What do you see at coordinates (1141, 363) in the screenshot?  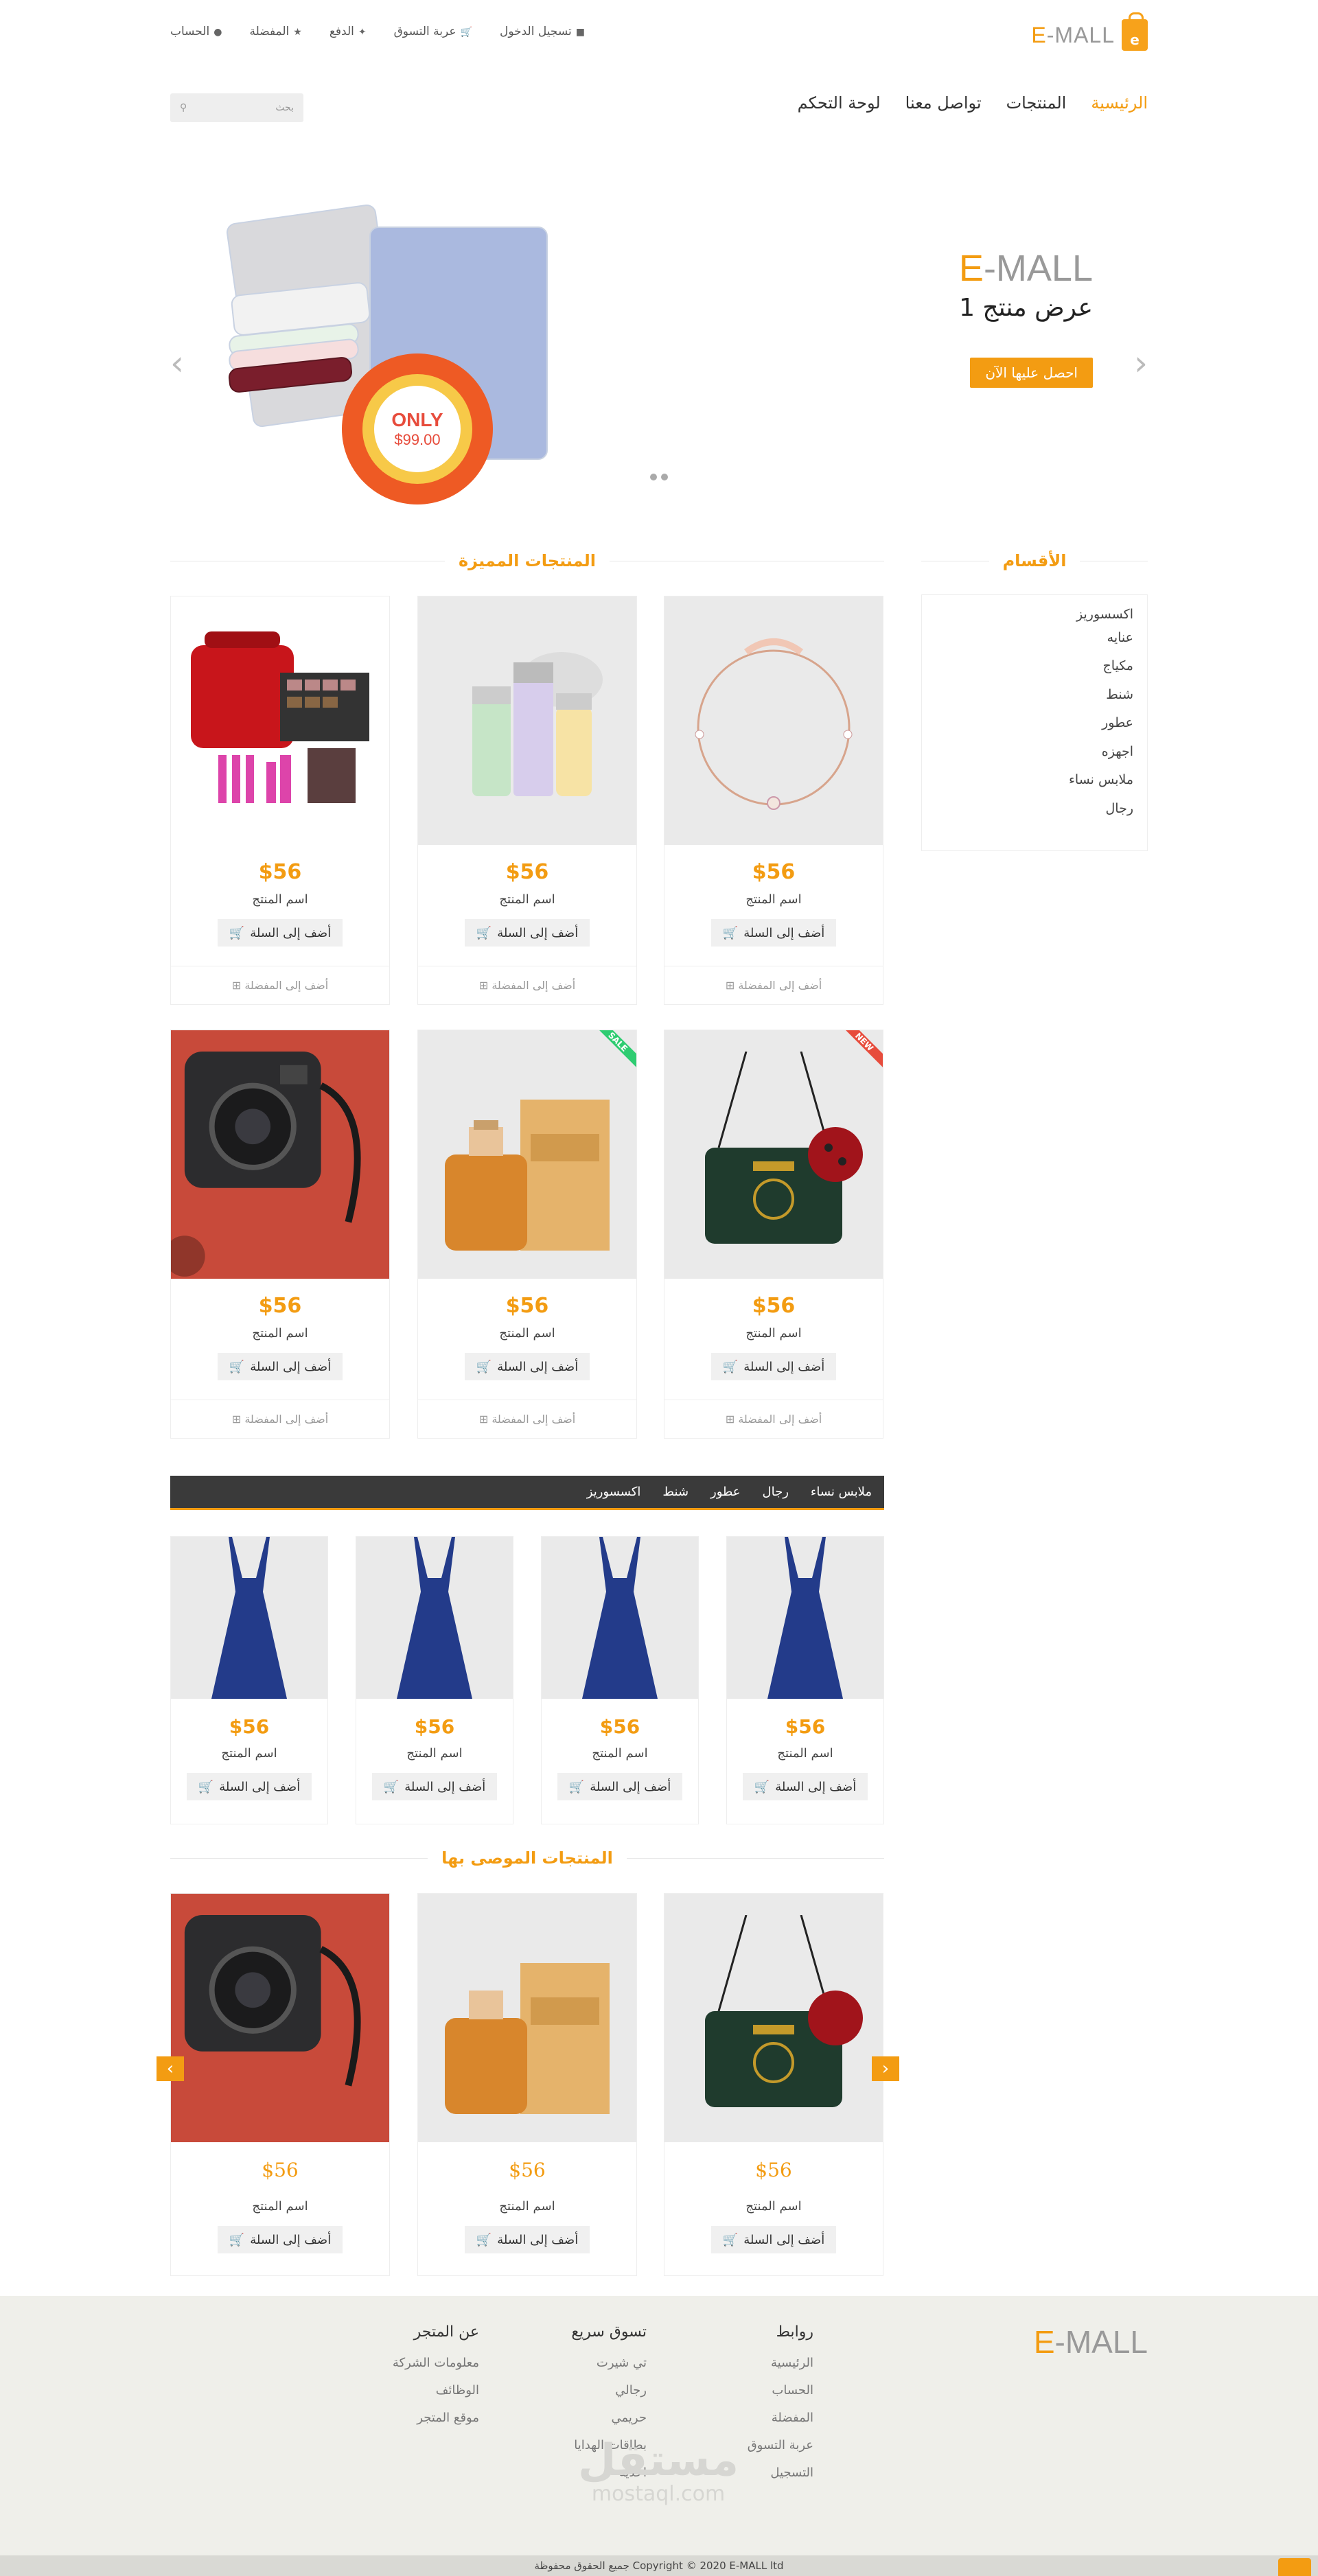 I see `slider-next-arrow: ›` at bounding box center [1141, 363].